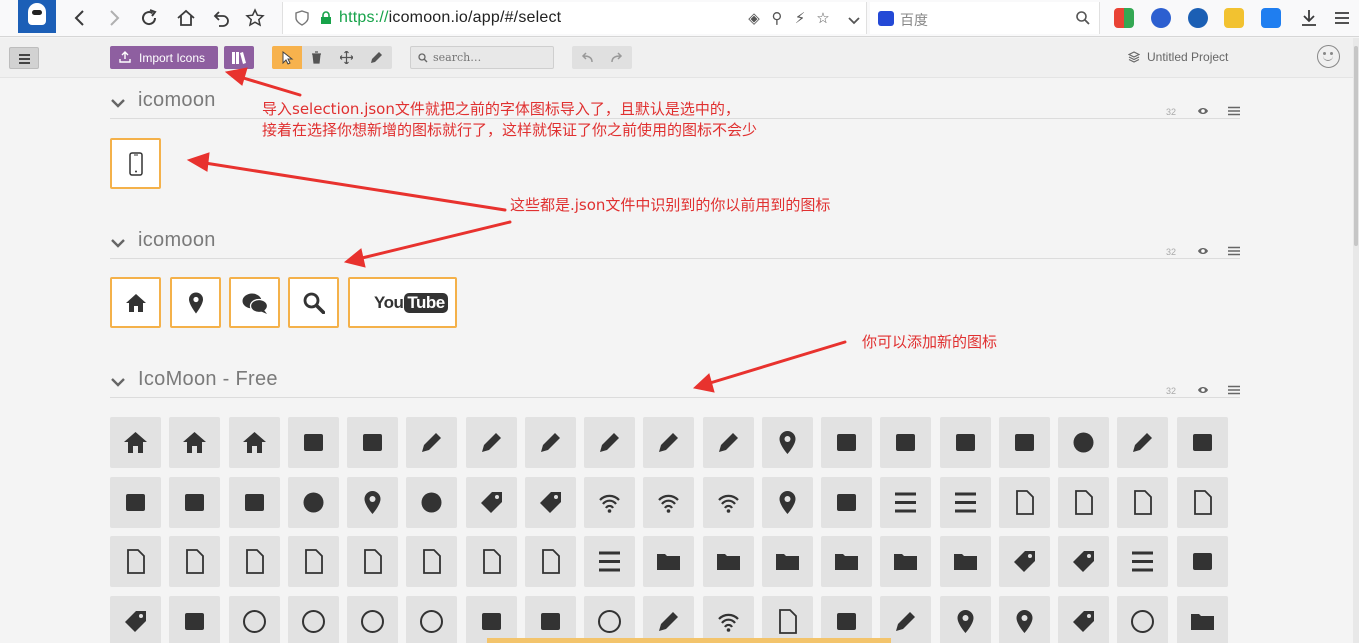 The height and width of the screenshot is (643, 1359). Describe the element at coordinates (114, 18) in the screenshot. I see `forward-button` at that location.